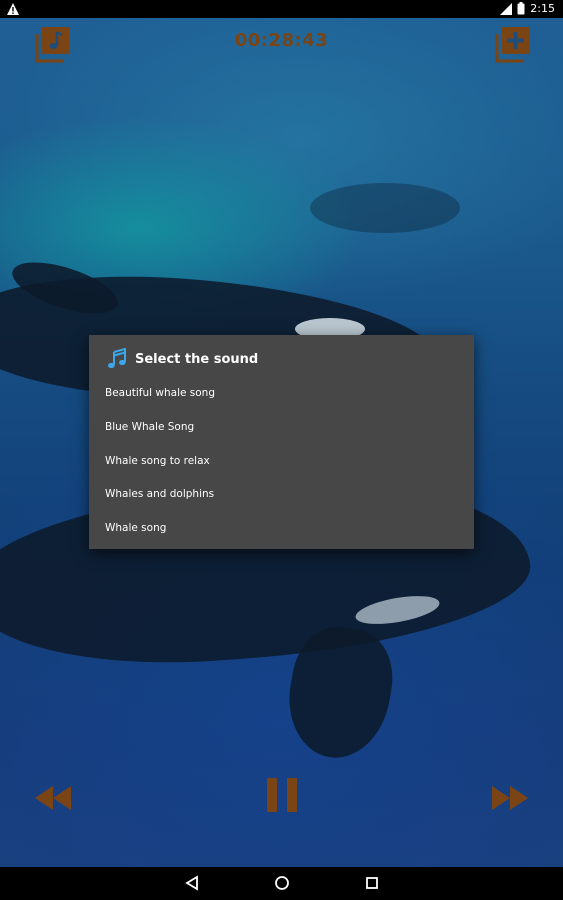 Image resolution: width=563 pixels, height=900 pixels. What do you see at coordinates (197, 359) in the screenshot?
I see `dialog-title: Select the sound` at bounding box center [197, 359].